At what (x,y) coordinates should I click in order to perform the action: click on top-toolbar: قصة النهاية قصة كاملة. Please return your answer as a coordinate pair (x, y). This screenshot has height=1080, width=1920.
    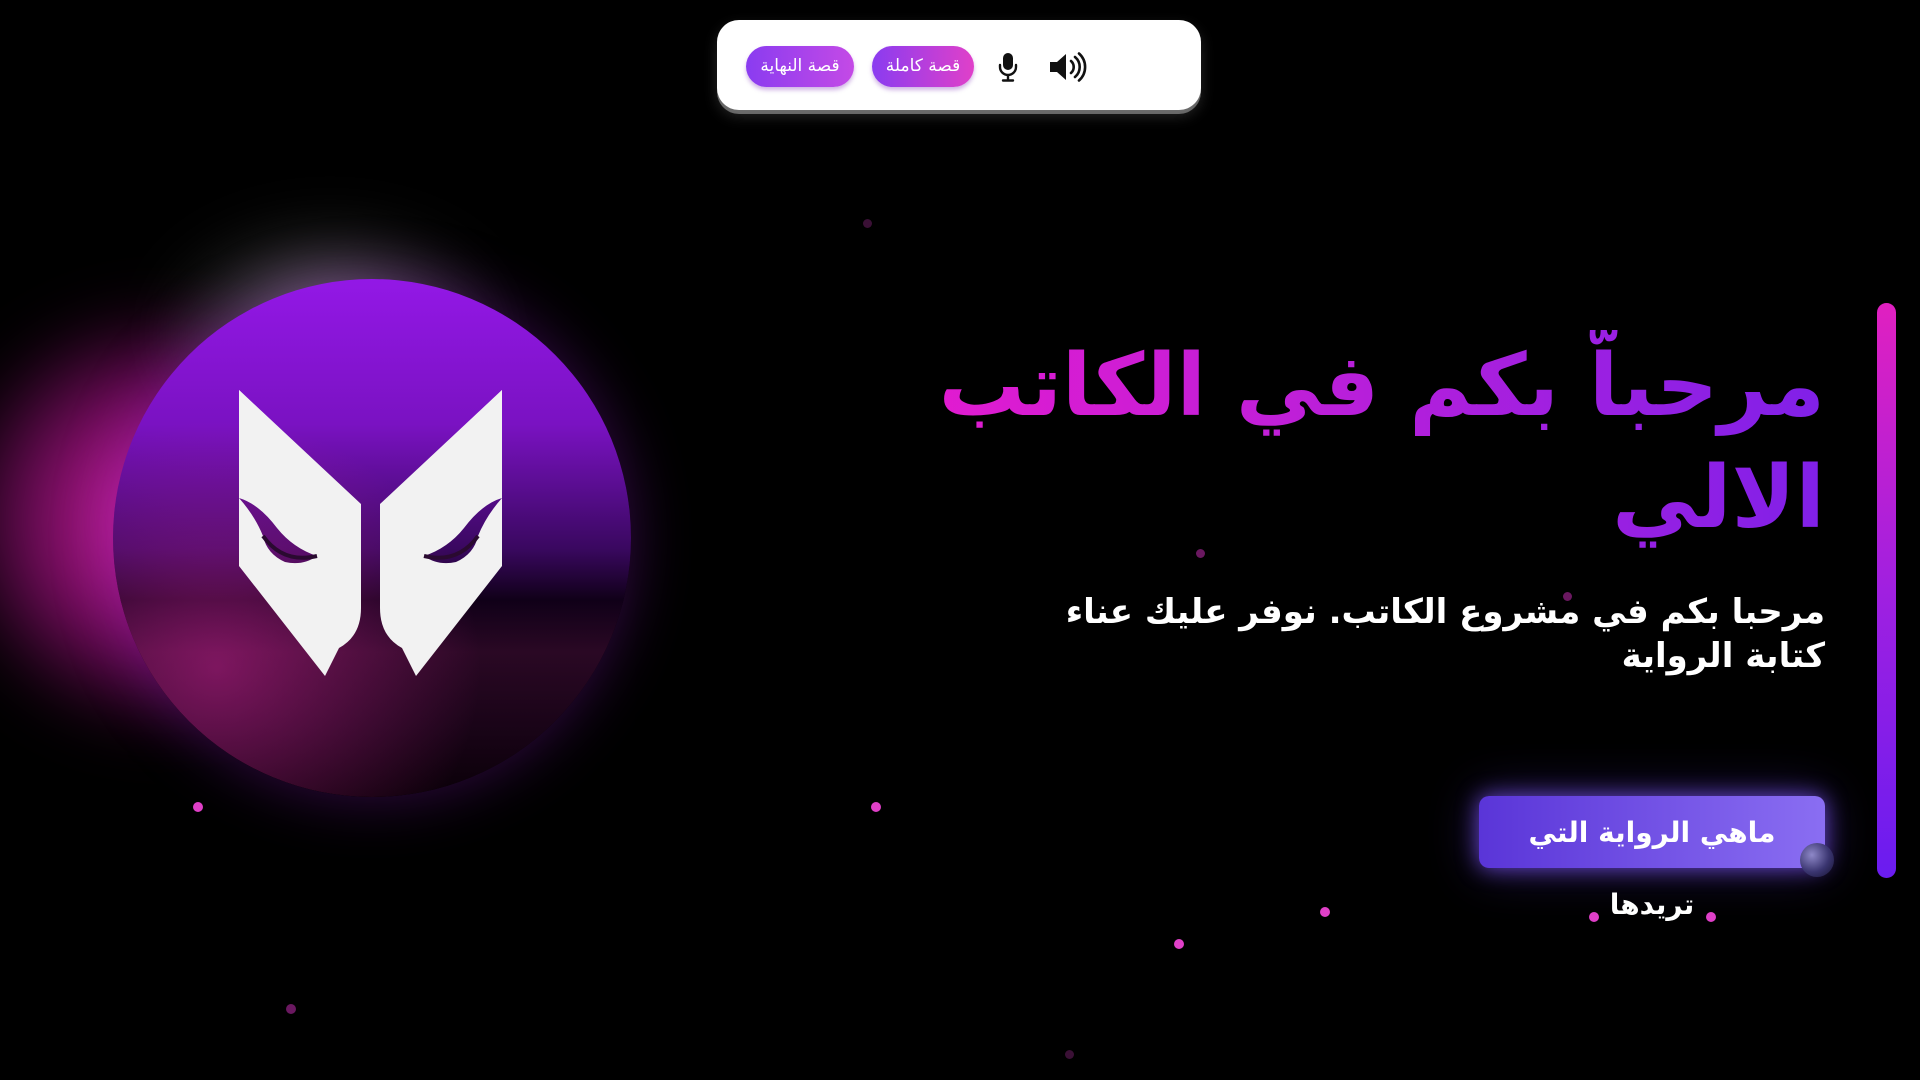
    Looking at the image, I should click on (959, 65).